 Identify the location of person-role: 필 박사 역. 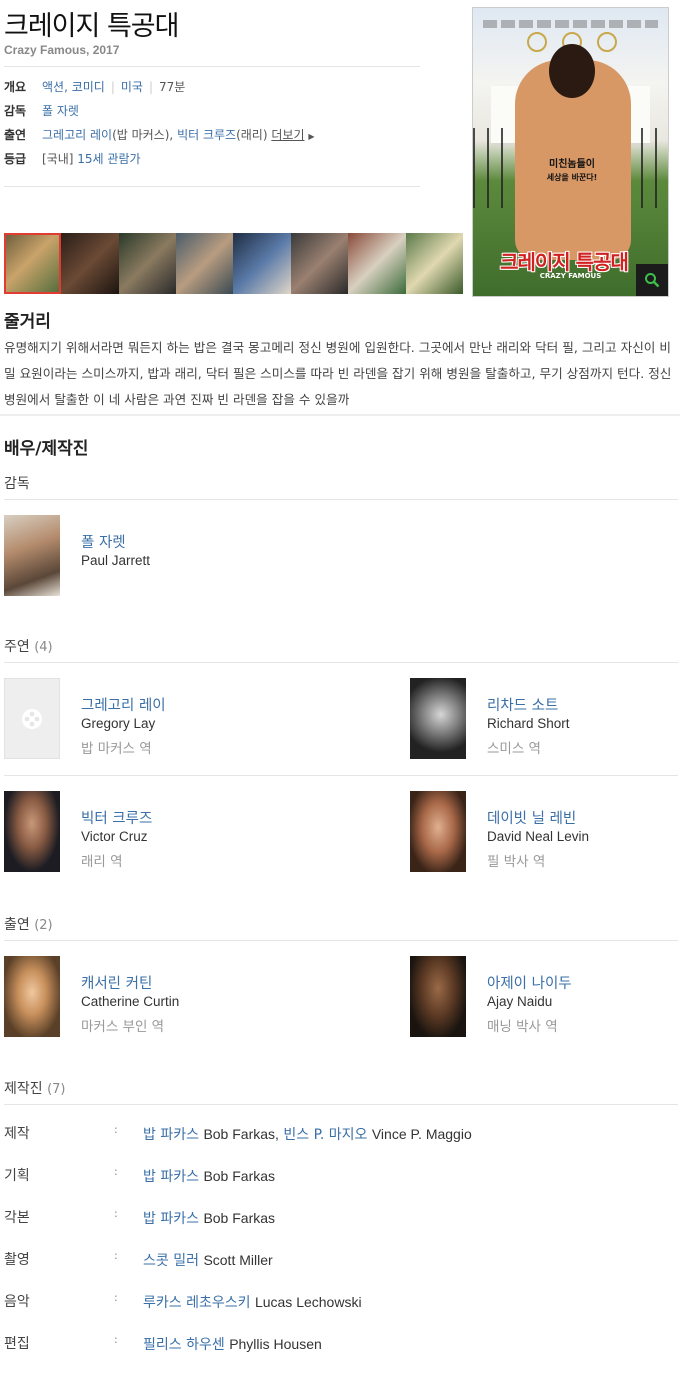
(516, 862).